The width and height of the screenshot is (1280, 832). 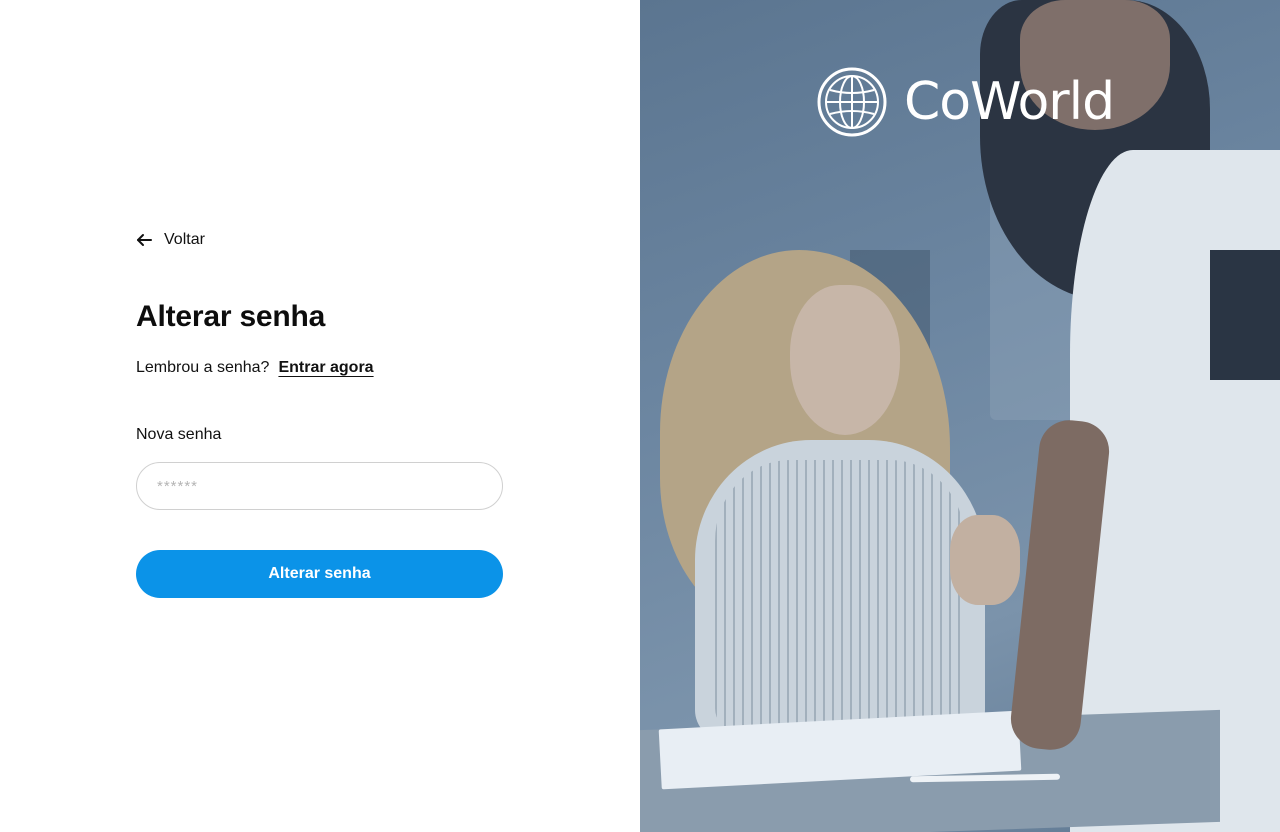 I want to click on person-top, so click(x=1245, y=315).